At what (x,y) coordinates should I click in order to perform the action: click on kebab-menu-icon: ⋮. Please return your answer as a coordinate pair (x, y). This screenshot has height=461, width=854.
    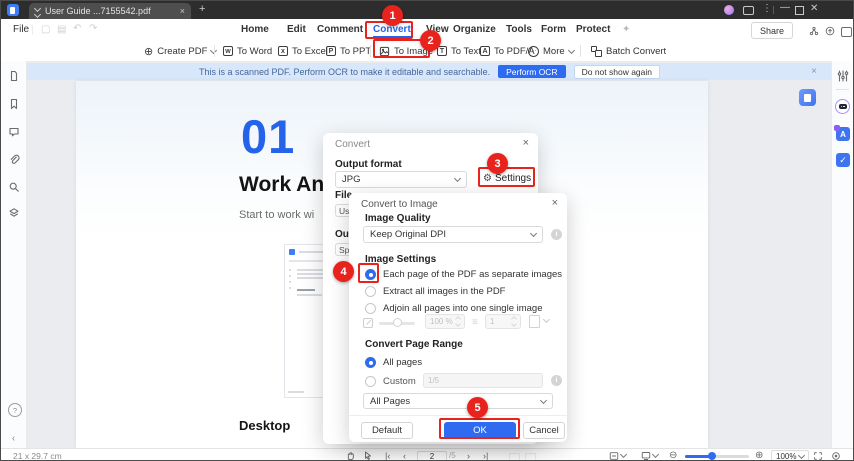
    Looking at the image, I should click on (767, 9).